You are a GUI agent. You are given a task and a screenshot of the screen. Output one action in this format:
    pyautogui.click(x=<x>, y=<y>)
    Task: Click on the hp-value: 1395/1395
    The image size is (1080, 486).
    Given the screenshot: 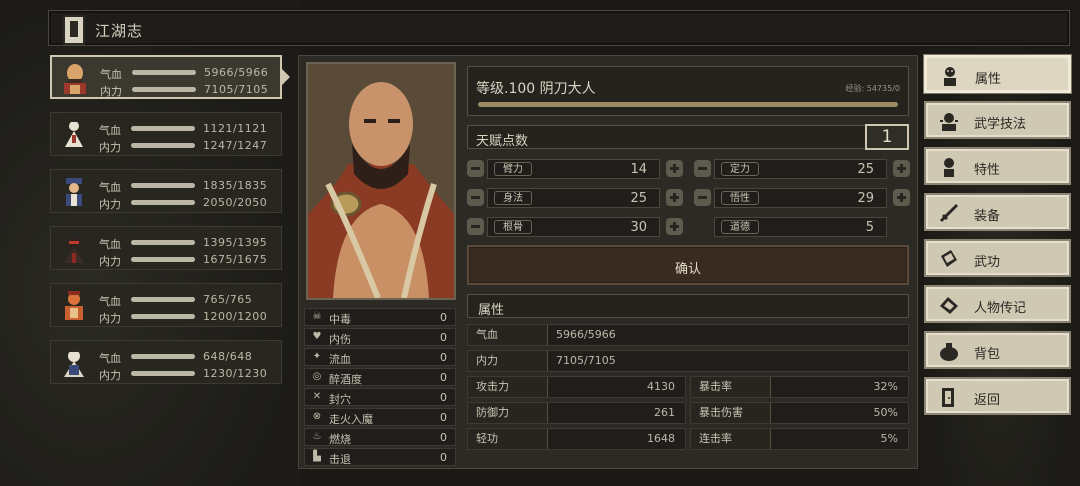 What is the action you would take?
    pyautogui.click(x=235, y=242)
    